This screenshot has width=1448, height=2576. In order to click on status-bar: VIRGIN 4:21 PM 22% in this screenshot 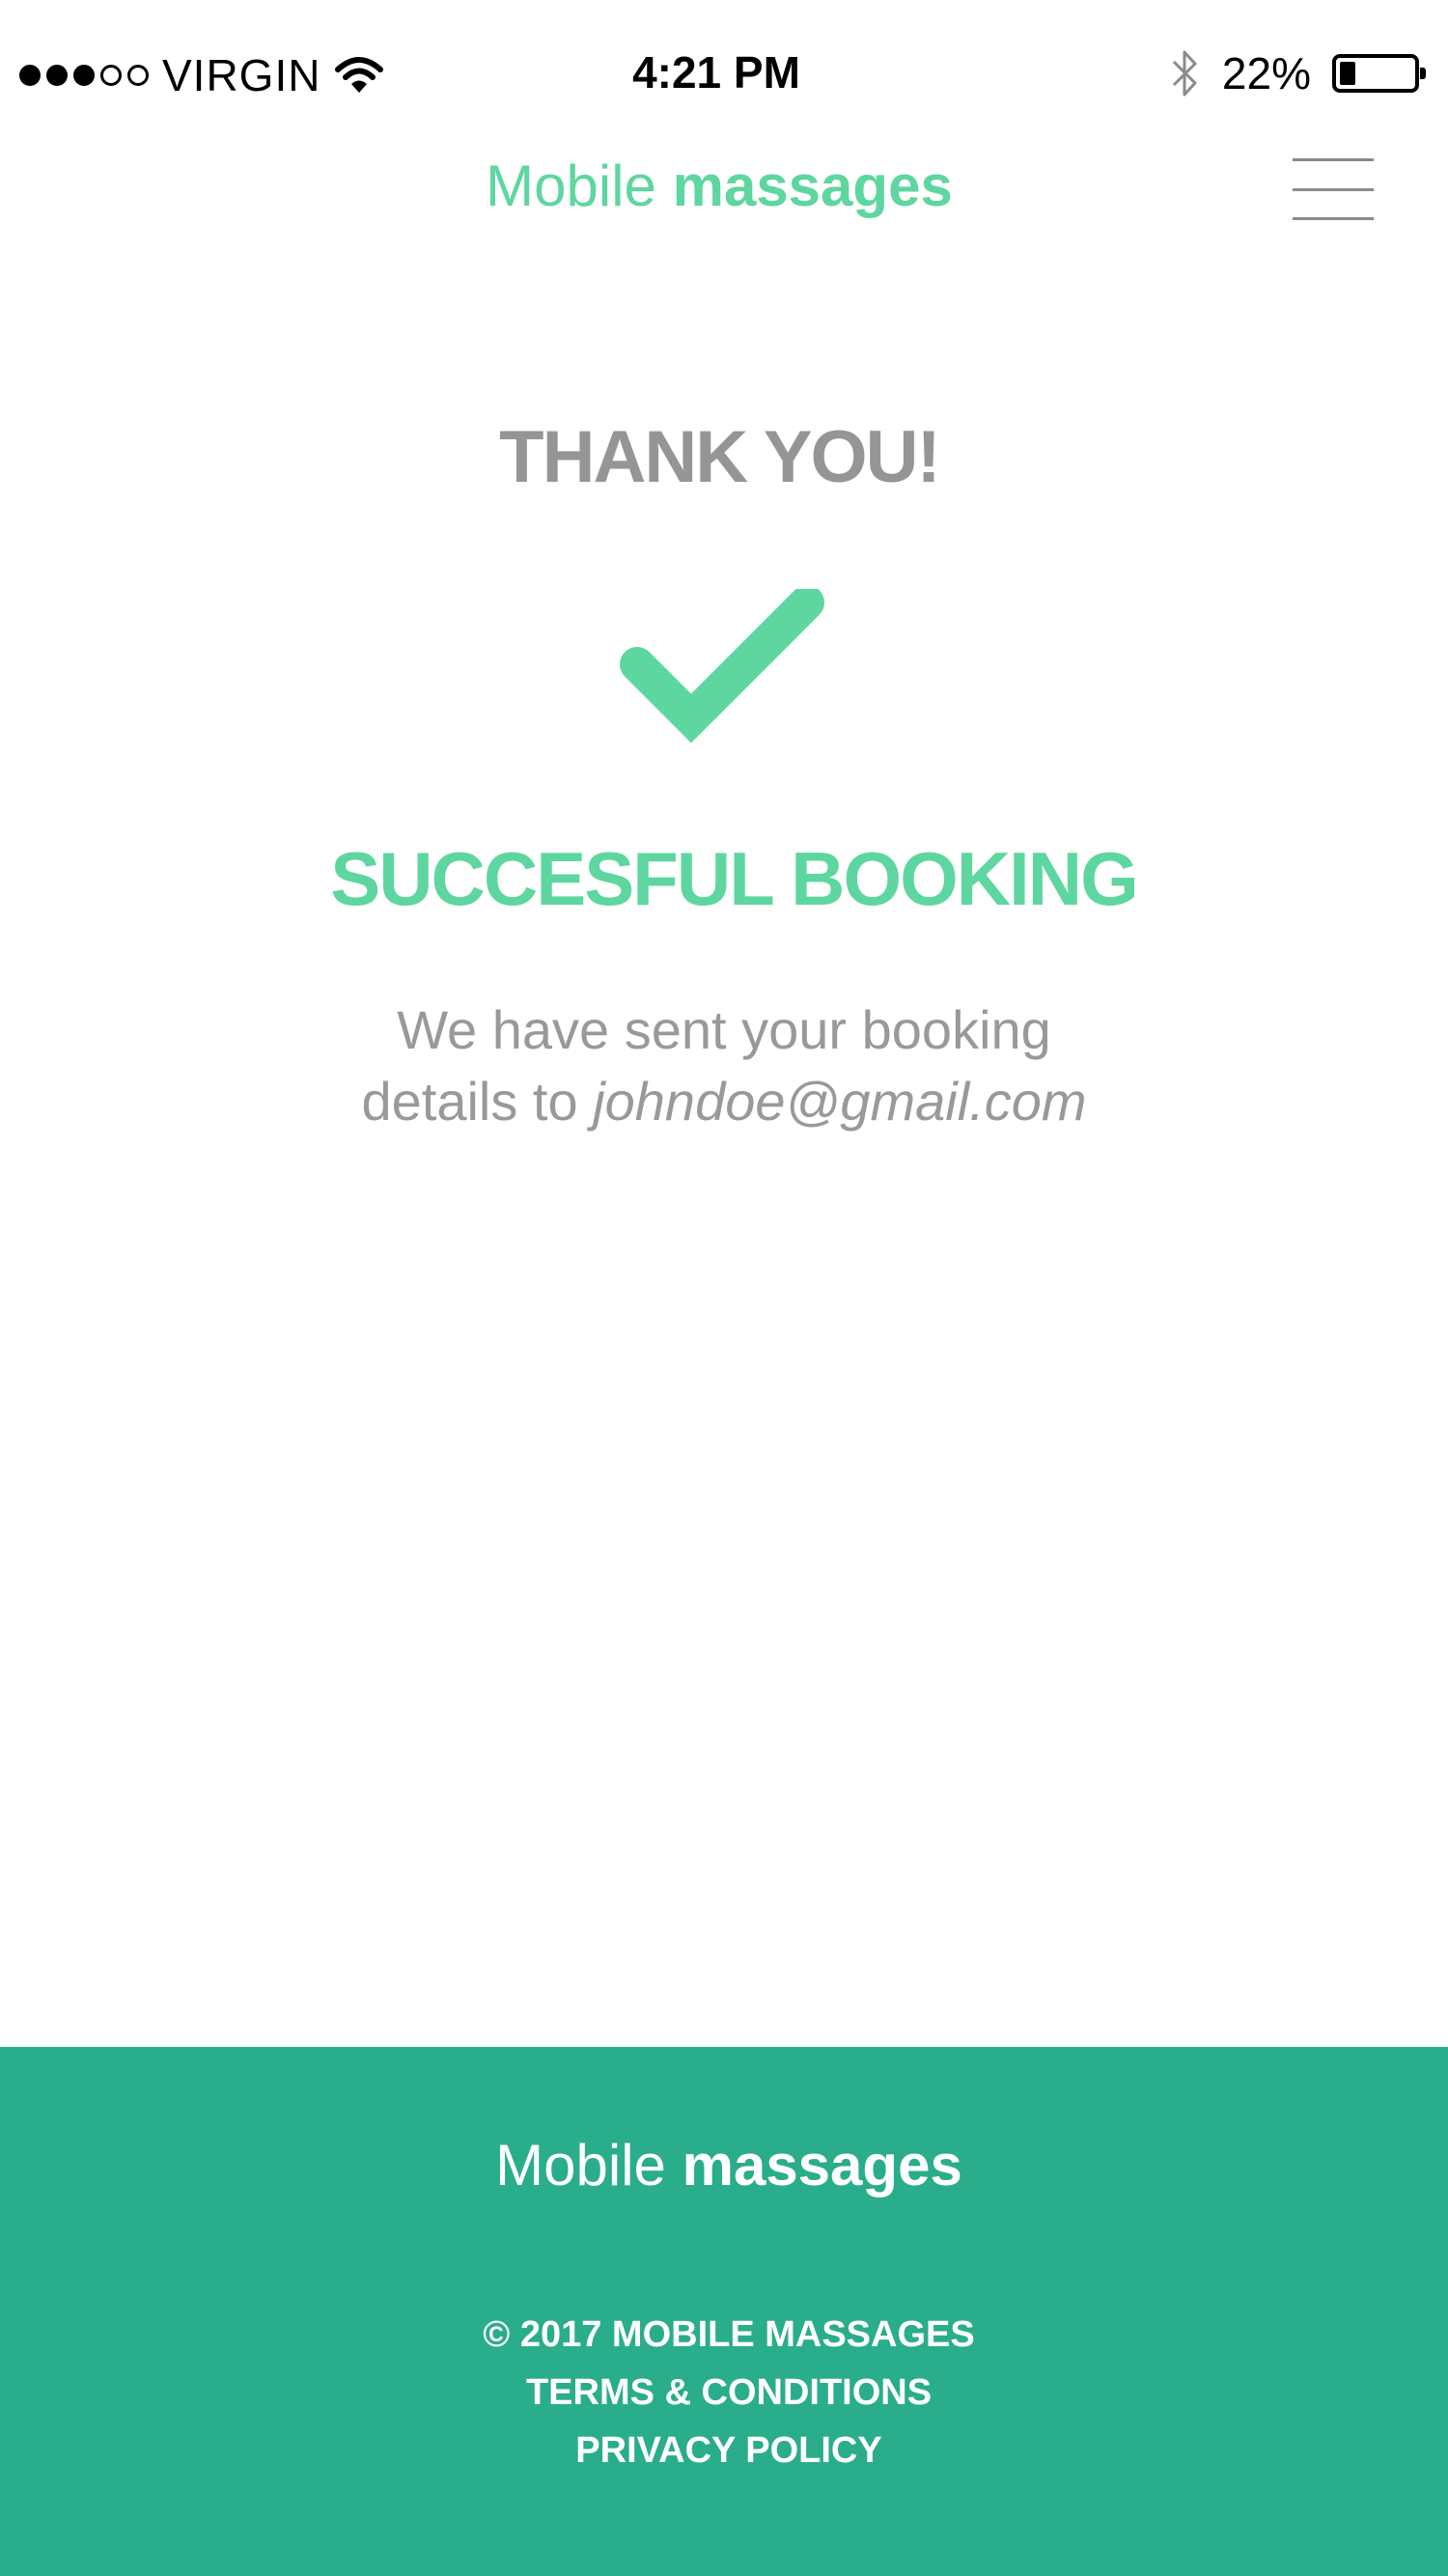, I will do `click(724, 73)`.